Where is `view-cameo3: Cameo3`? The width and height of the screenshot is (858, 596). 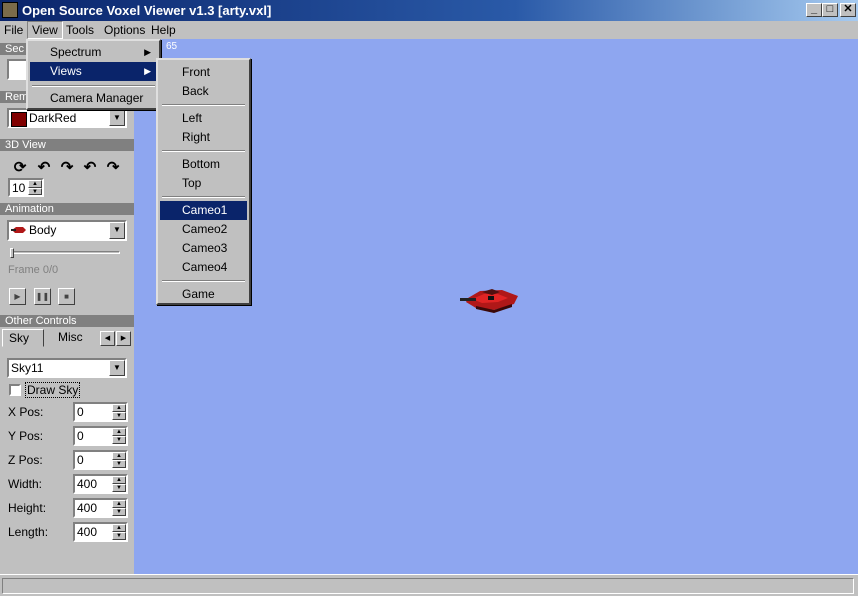 view-cameo3: Cameo3 is located at coordinates (203, 248).